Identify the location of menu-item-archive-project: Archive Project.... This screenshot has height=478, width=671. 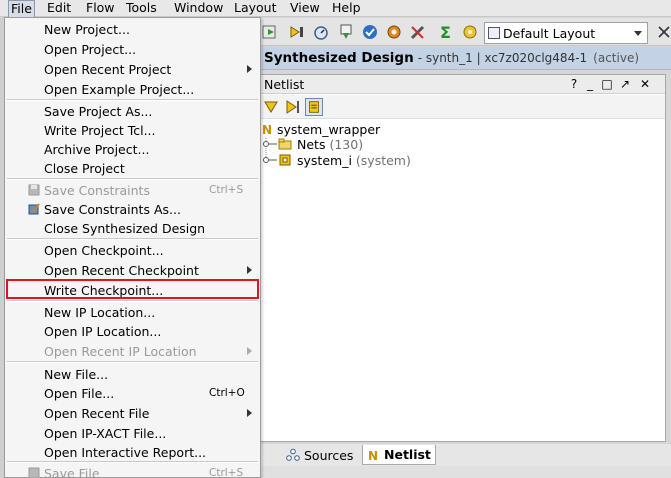
(132, 149).